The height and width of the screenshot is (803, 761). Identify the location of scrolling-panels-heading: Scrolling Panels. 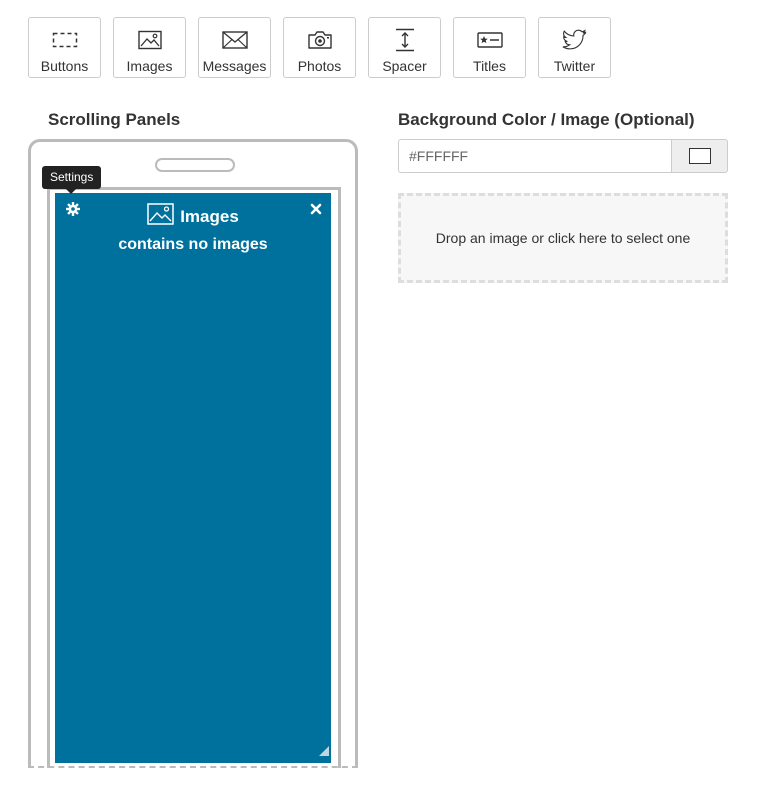
(114, 119).